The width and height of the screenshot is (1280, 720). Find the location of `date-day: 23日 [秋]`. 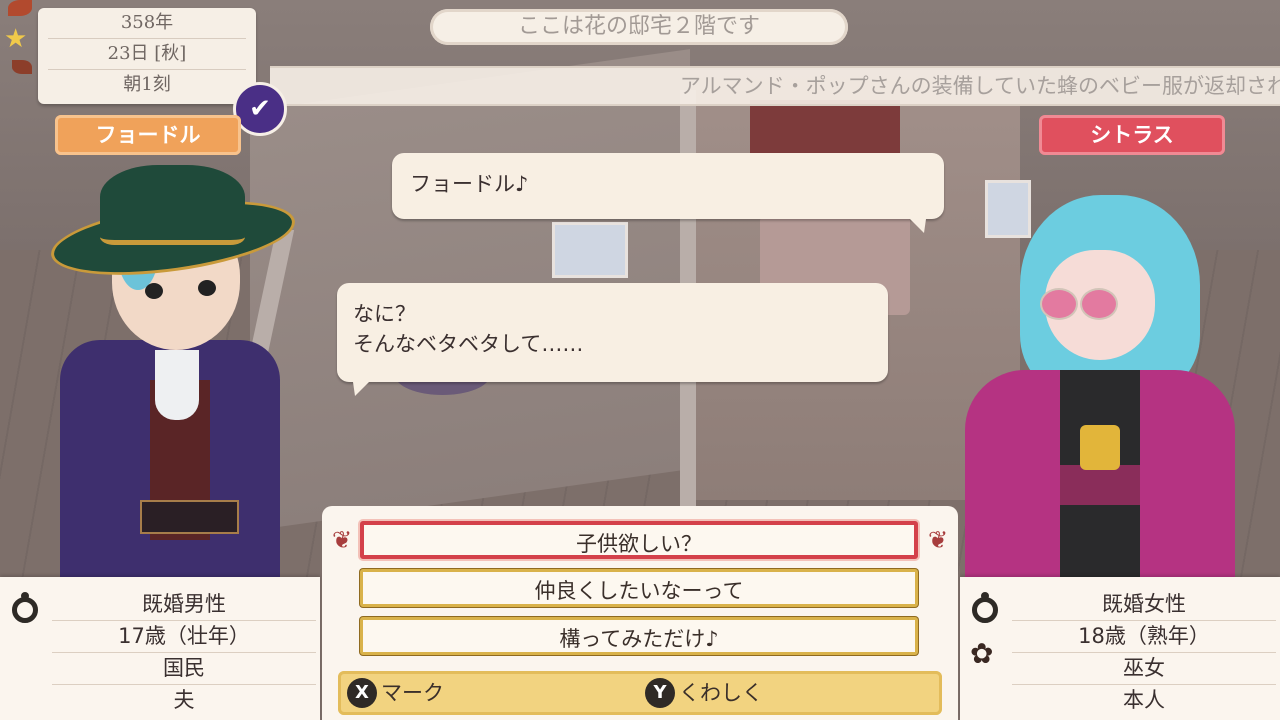

date-day: 23日 [秋] is located at coordinates (147, 54).